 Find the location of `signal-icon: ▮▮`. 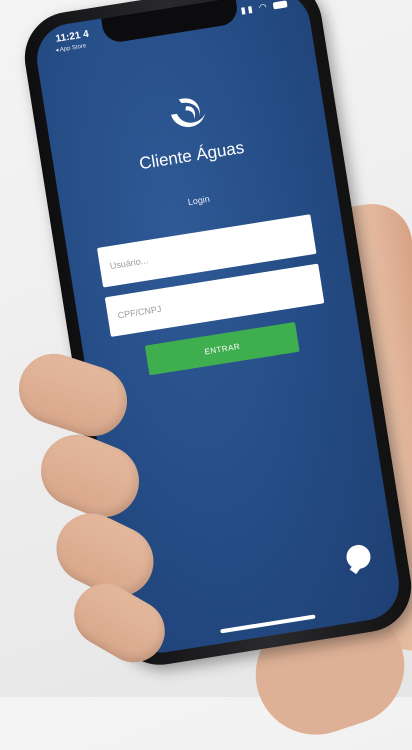

signal-icon: ▮▮ is located at coordinates (247, 9).